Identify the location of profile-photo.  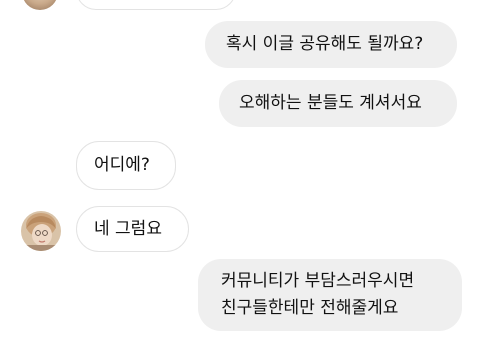
(41, 231).